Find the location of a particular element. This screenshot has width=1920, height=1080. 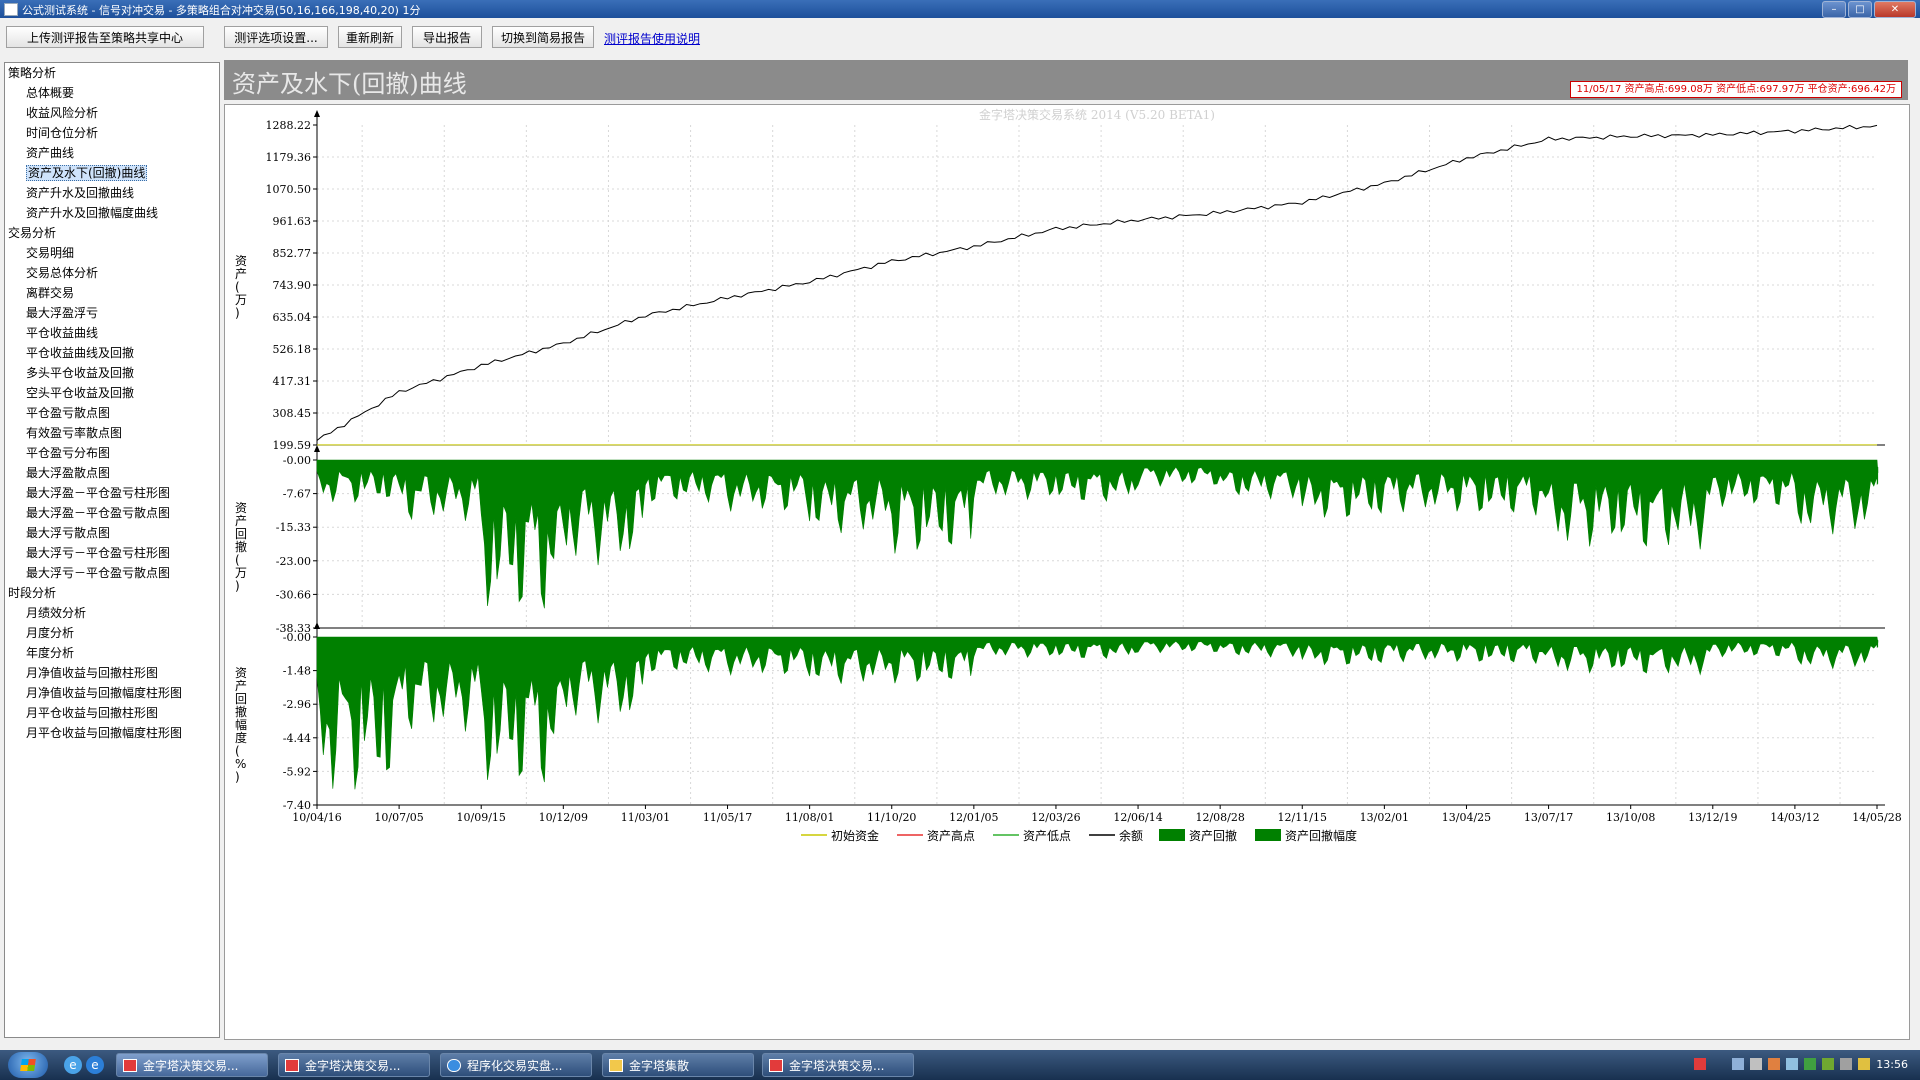

tray-shield-icon is located at coordinates (1864, 1064).